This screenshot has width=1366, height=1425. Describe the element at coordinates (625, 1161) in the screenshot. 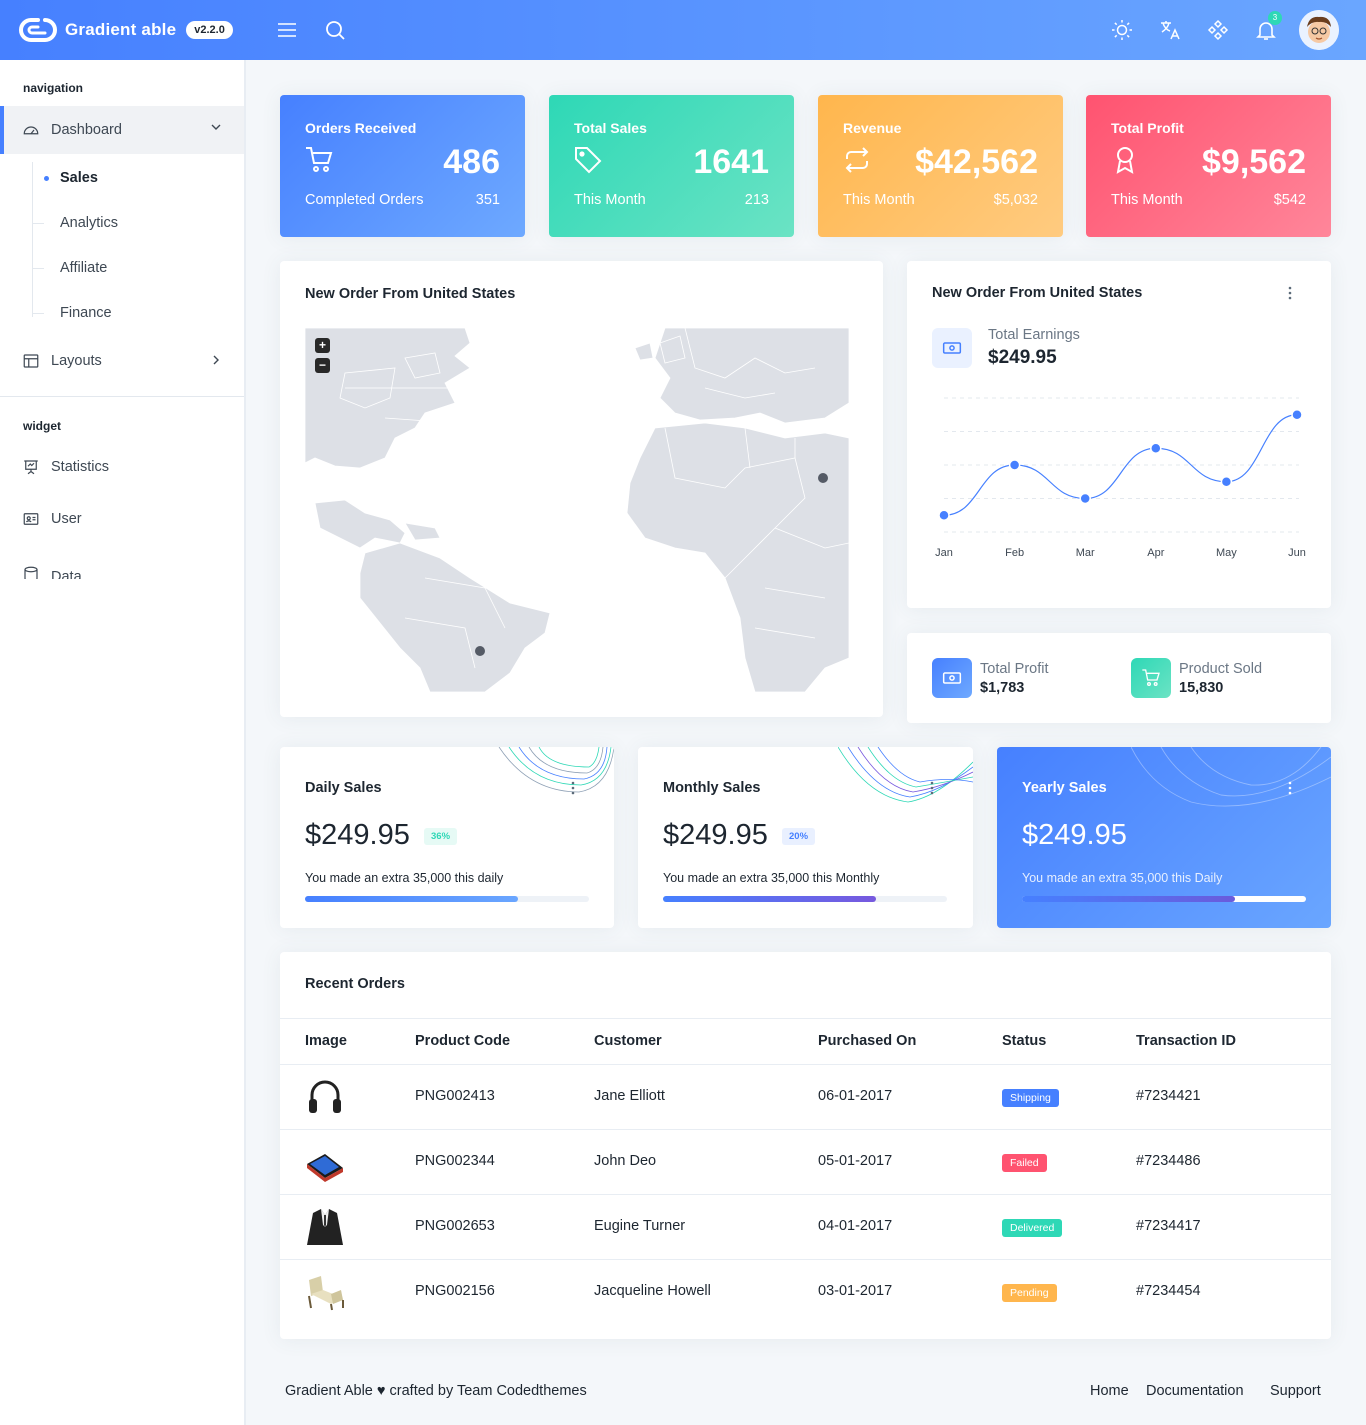

I see `customer-name: John Deo` at that location.